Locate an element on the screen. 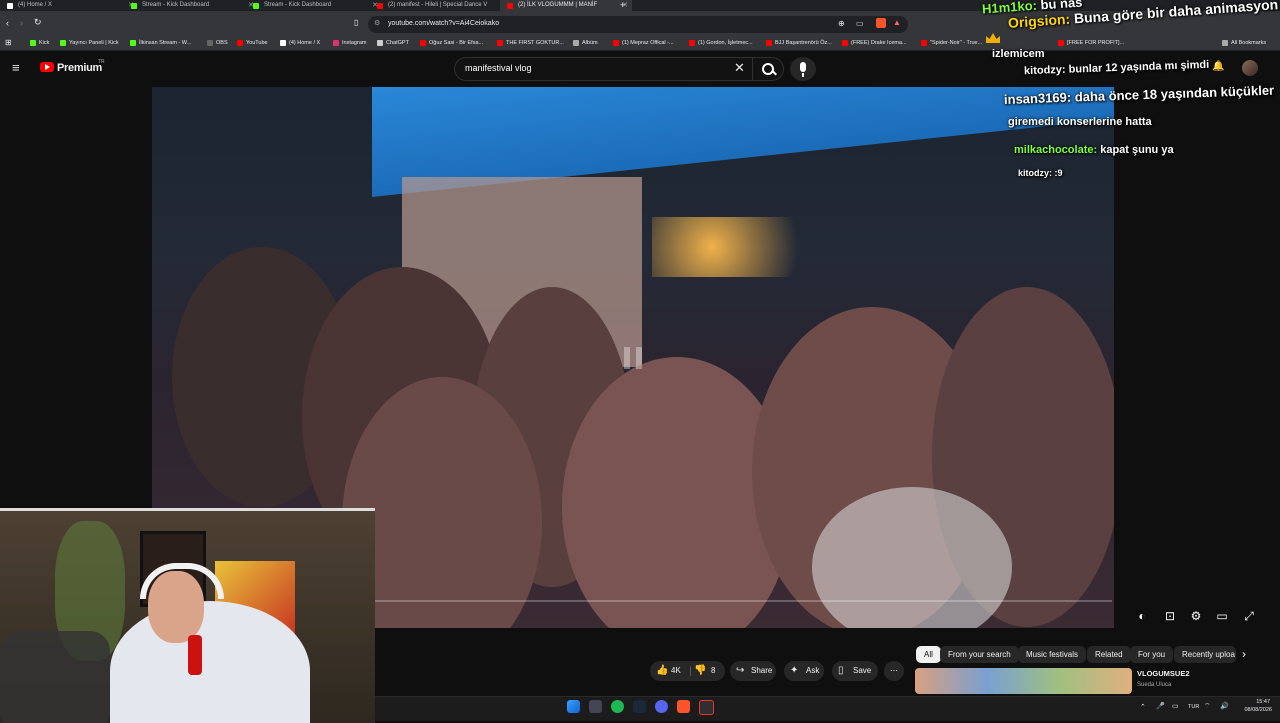 This screenshot has height=723, width=1280. voice-search-button is located at coordinates (803, 69).